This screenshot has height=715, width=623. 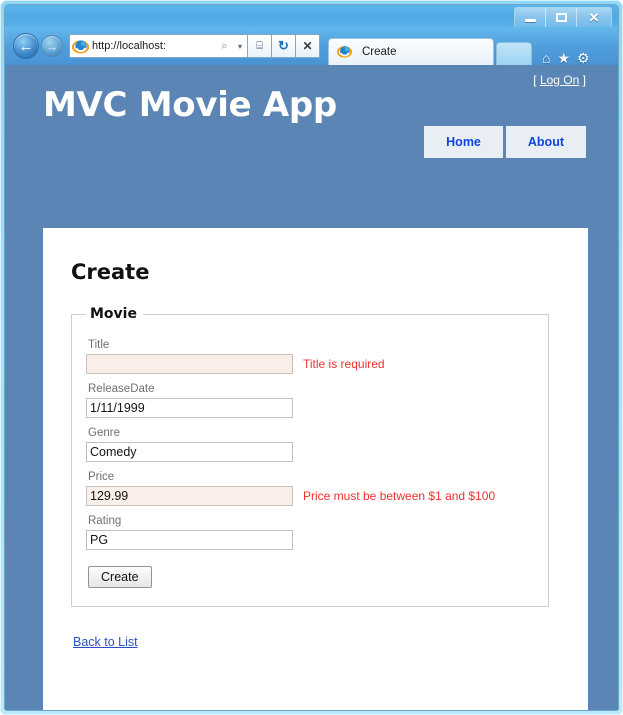 What do you see at coordinates (411, 51) in the screenshot?
I see `tab-create: Create` at bounding box center [411, 51].